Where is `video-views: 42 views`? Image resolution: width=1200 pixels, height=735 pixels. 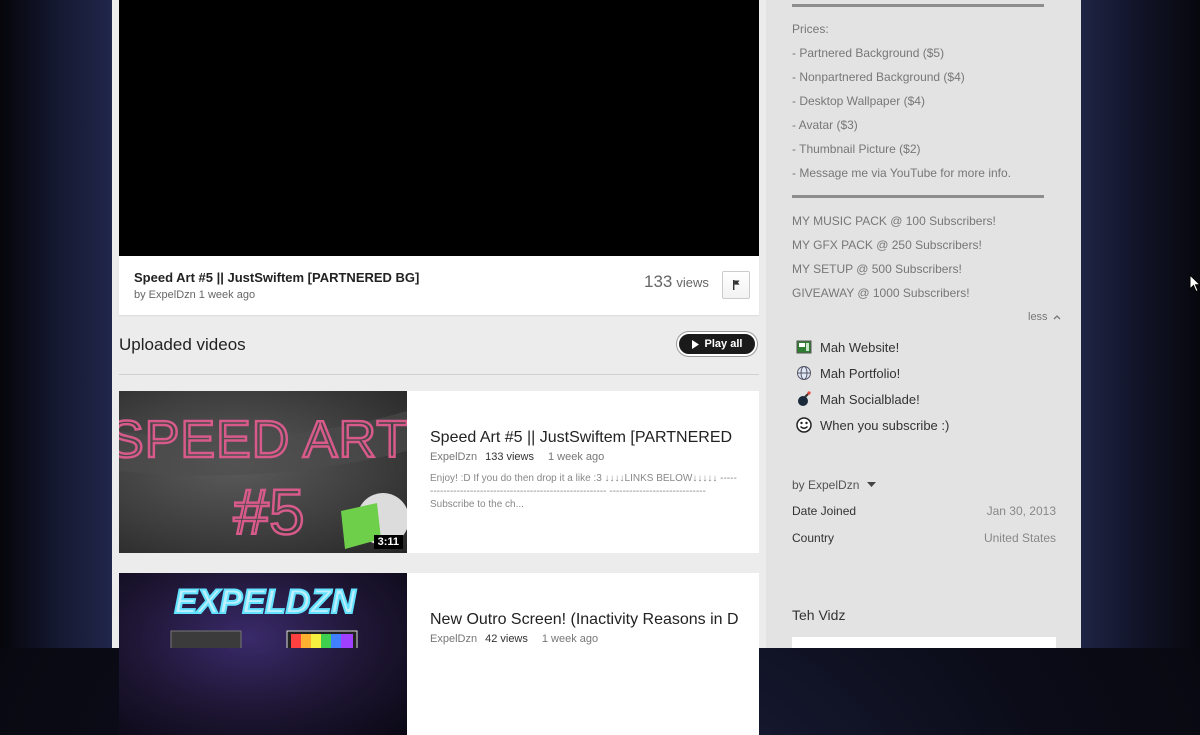 video-views: 42 views is located at coordinates (506, 639).